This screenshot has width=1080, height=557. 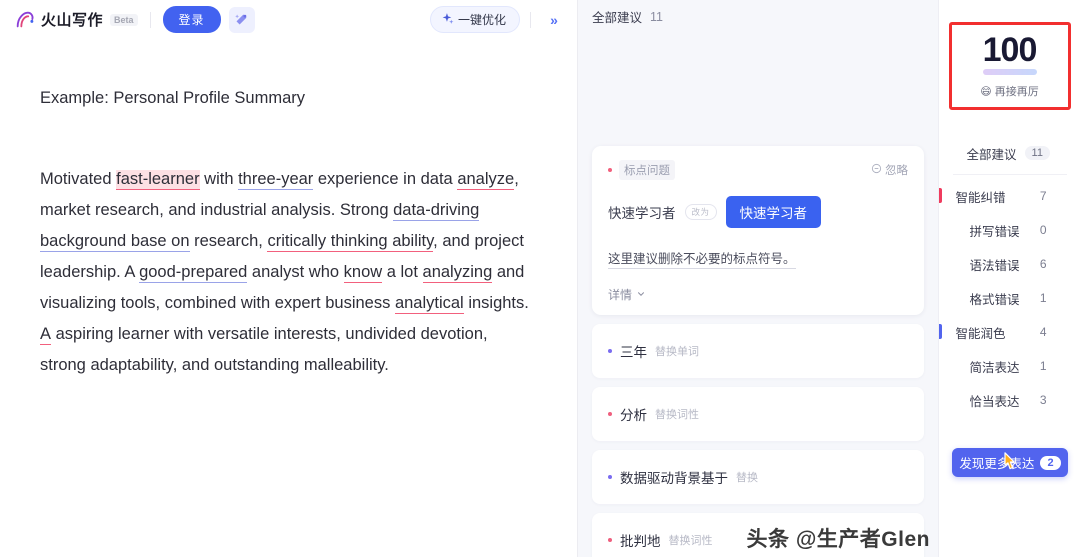 I want to click on category-item-all: 全部建议 11, so click(x=1009, y=153).